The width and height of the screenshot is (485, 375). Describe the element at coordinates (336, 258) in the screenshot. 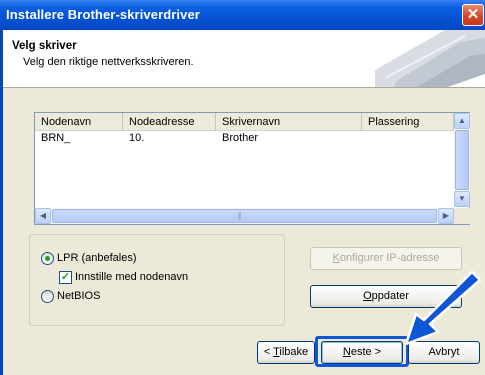

I see `configure-ip-accel: K` at that location.